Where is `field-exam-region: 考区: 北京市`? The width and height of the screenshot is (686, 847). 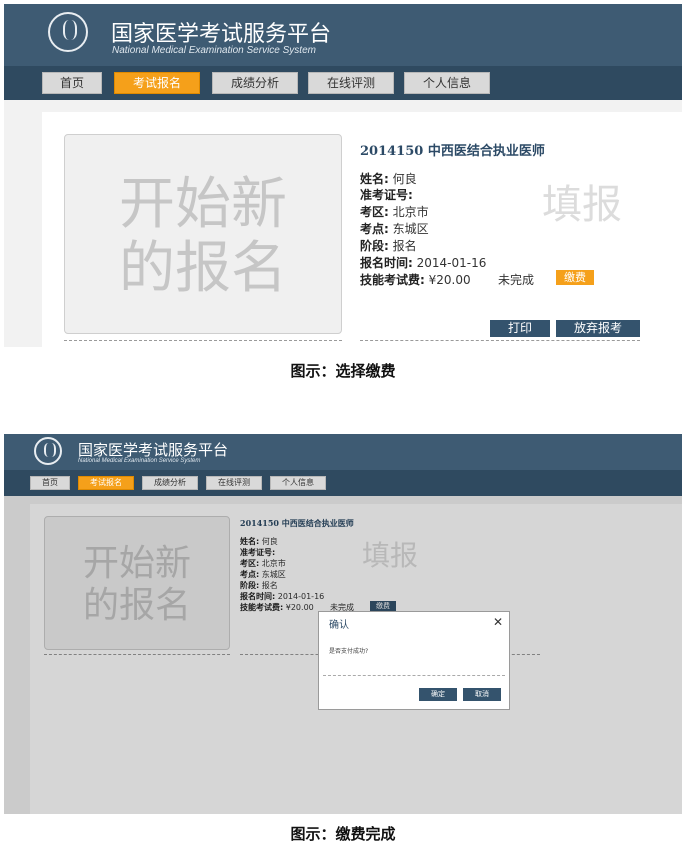 field-exam-region: 考区: 北京市 is located at coordinates (394, 212).